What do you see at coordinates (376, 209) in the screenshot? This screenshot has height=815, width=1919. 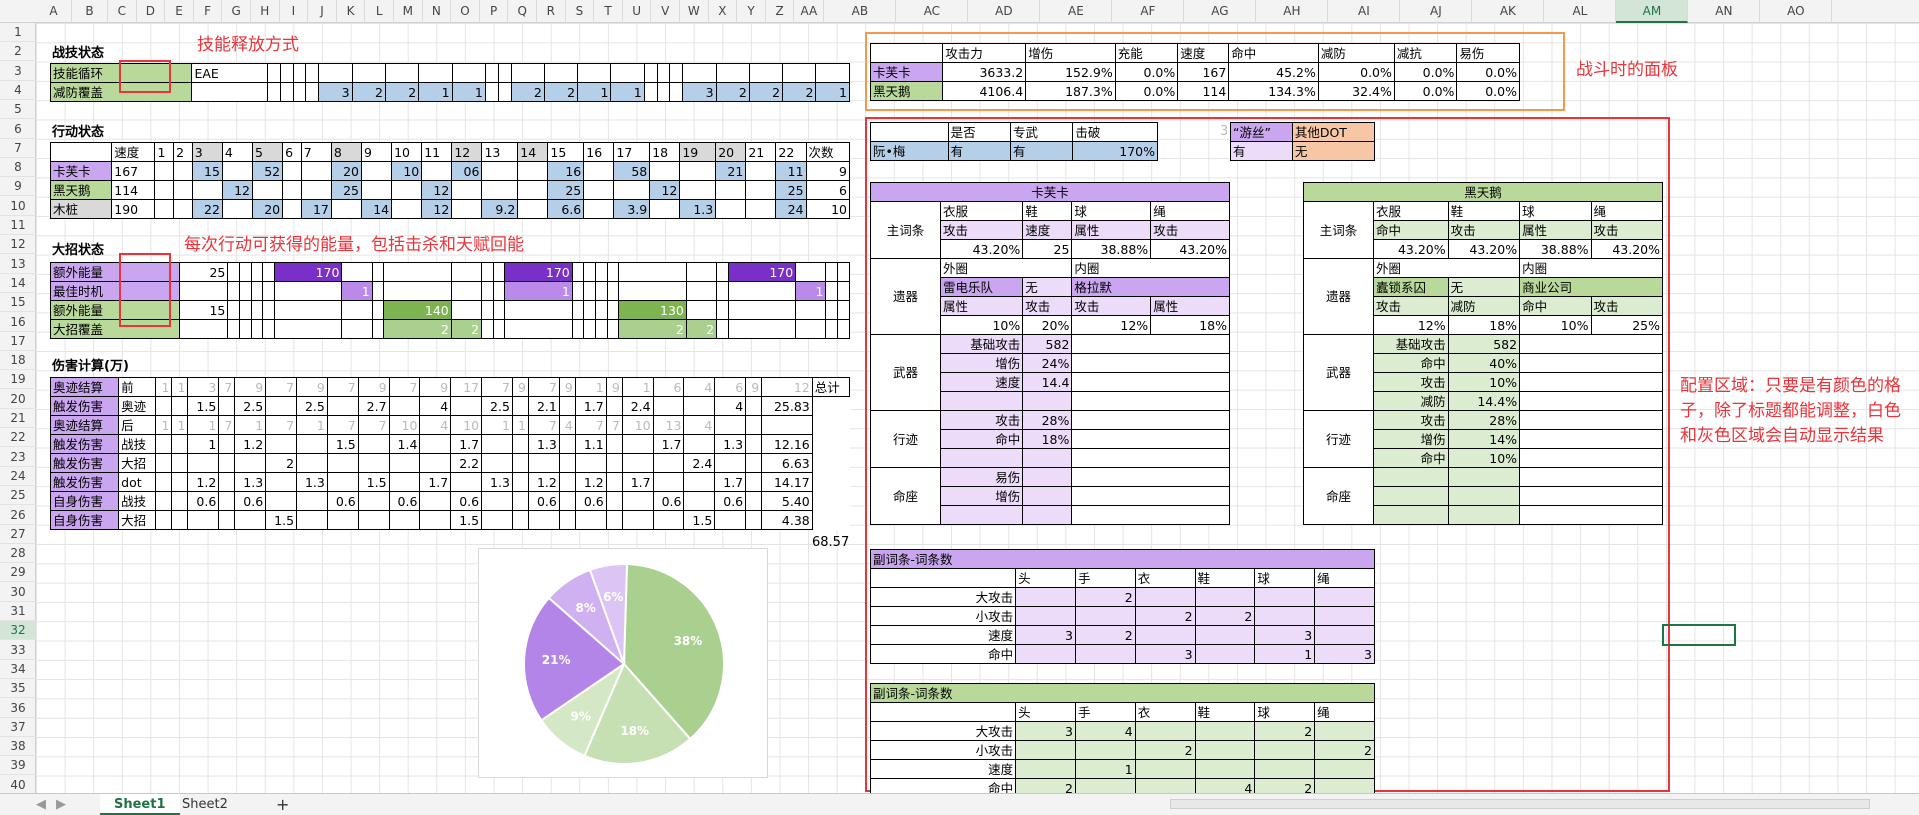 I see `action-cell: 14` at bounding box center [376, 209].